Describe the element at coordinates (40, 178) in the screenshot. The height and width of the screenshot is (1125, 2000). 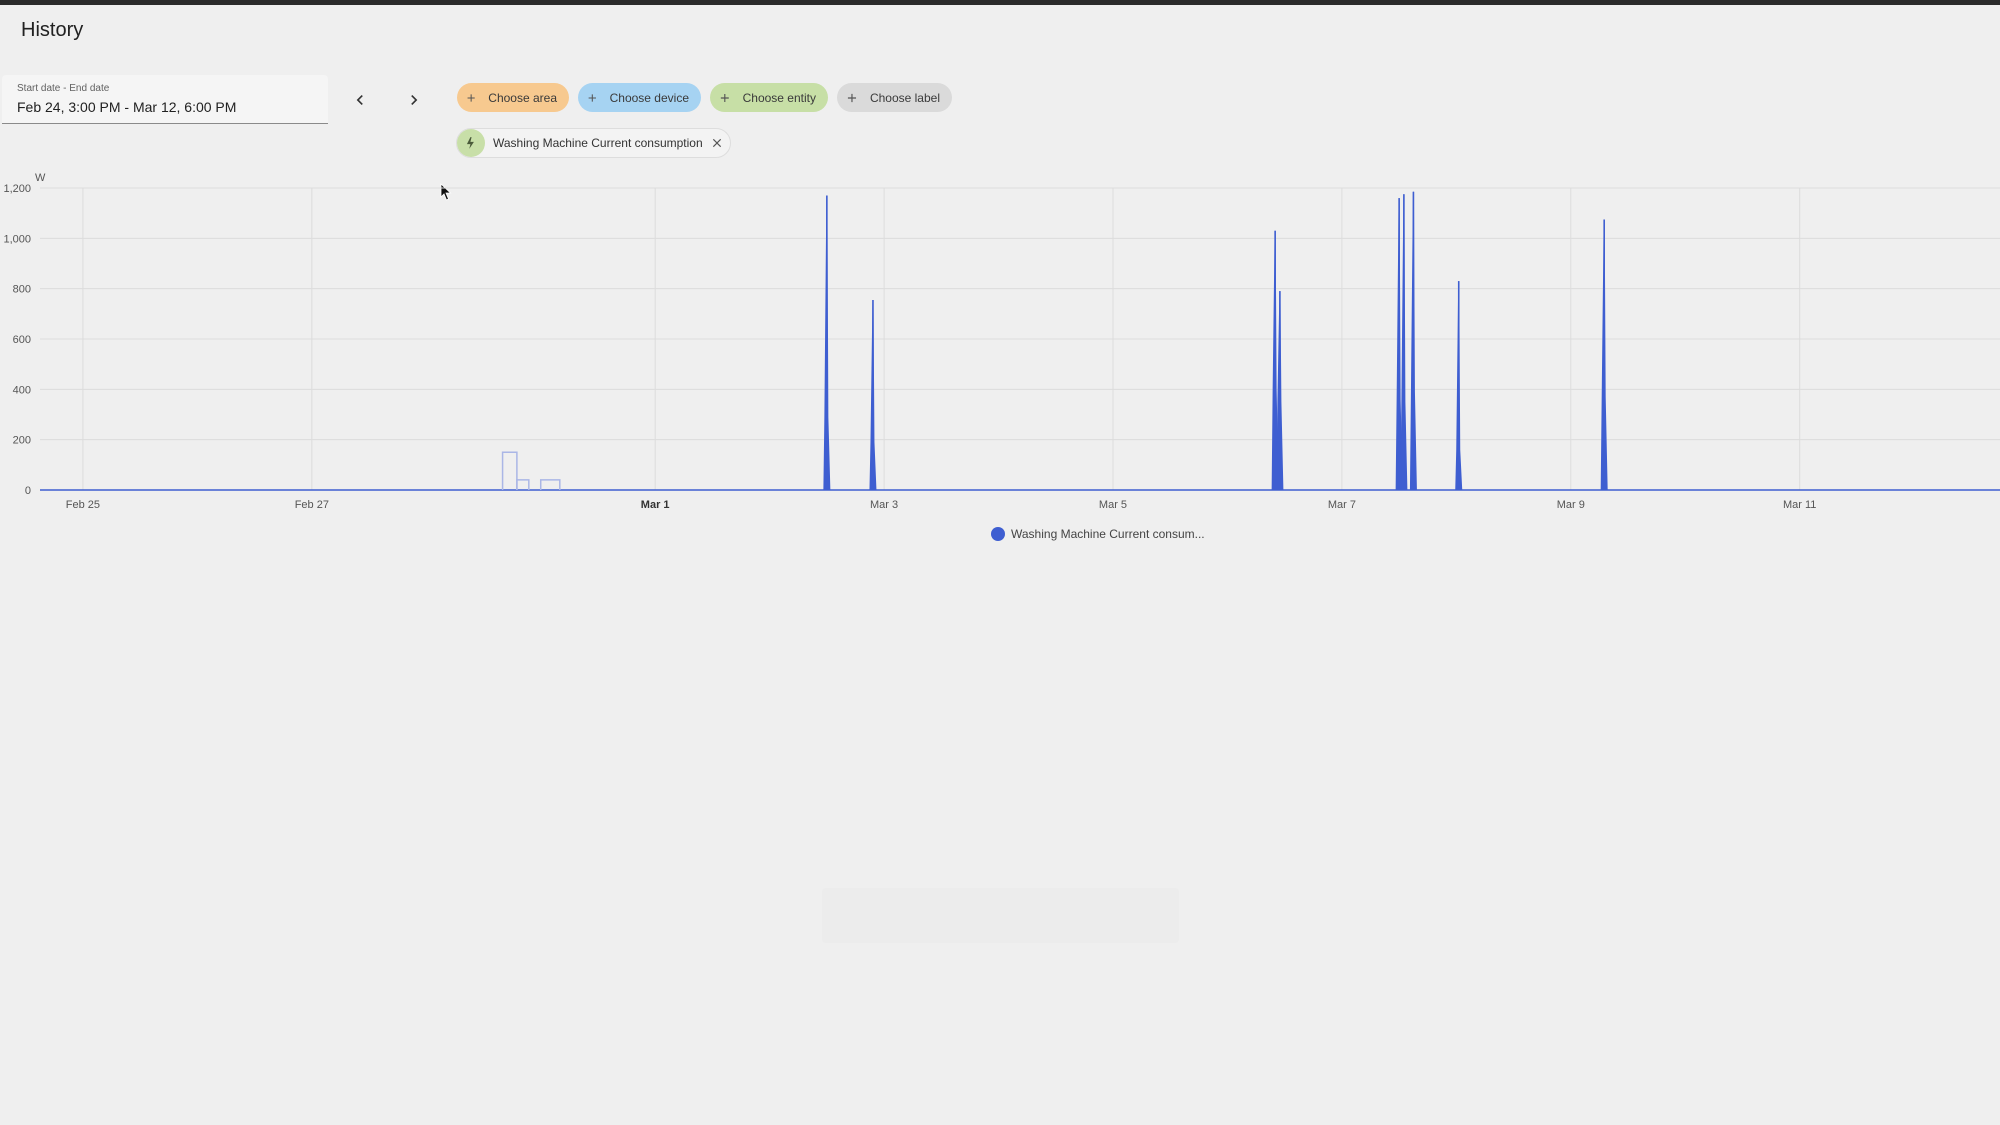
I see `y-axis-unit: W` at that location.